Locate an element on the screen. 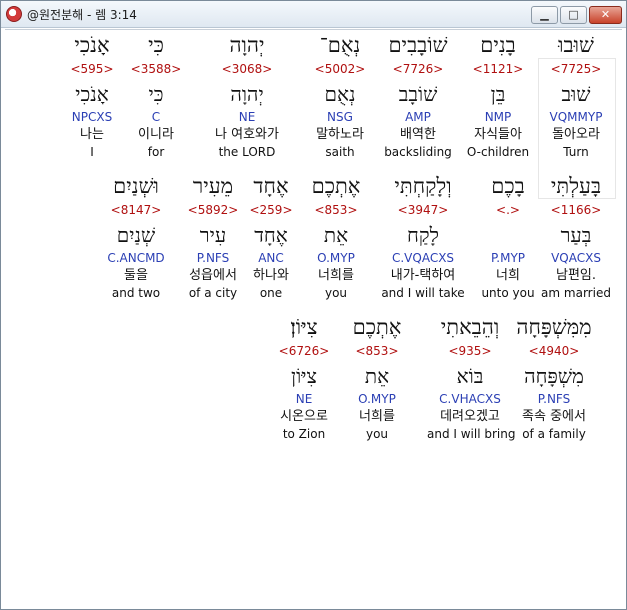  morph-code: C.ANCMD is located at coordinates (136, 258).